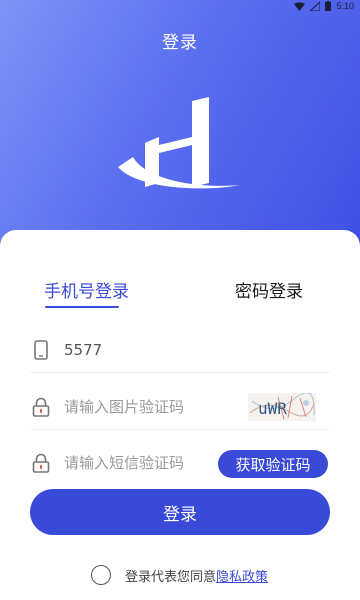 This screenshot has width=360, height=600. I want to click on captcha-row: uWR, so click(180, 407).